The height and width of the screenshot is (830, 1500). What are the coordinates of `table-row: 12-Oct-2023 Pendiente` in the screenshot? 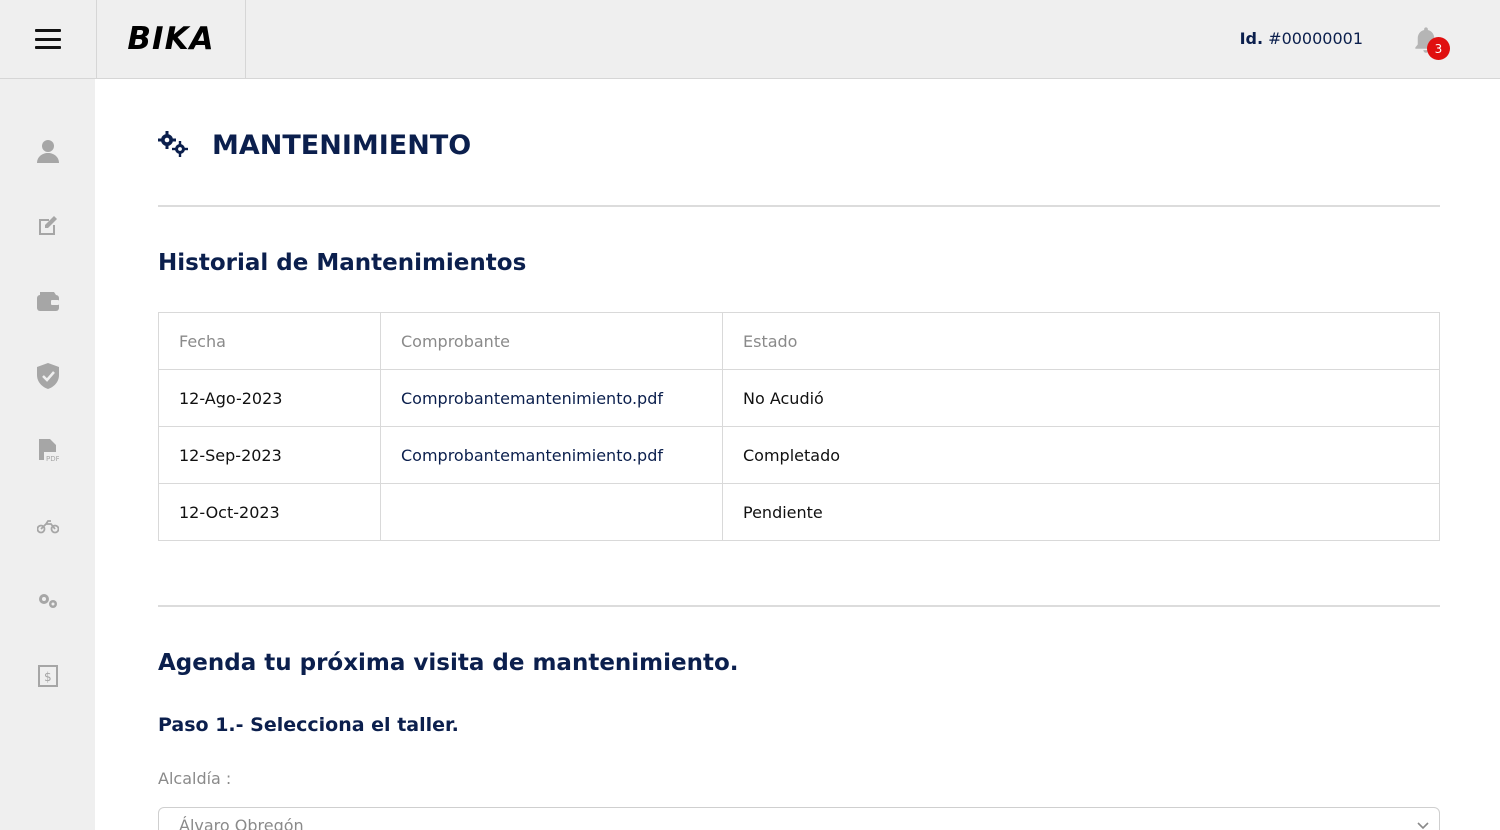 It's located at (799, 512).